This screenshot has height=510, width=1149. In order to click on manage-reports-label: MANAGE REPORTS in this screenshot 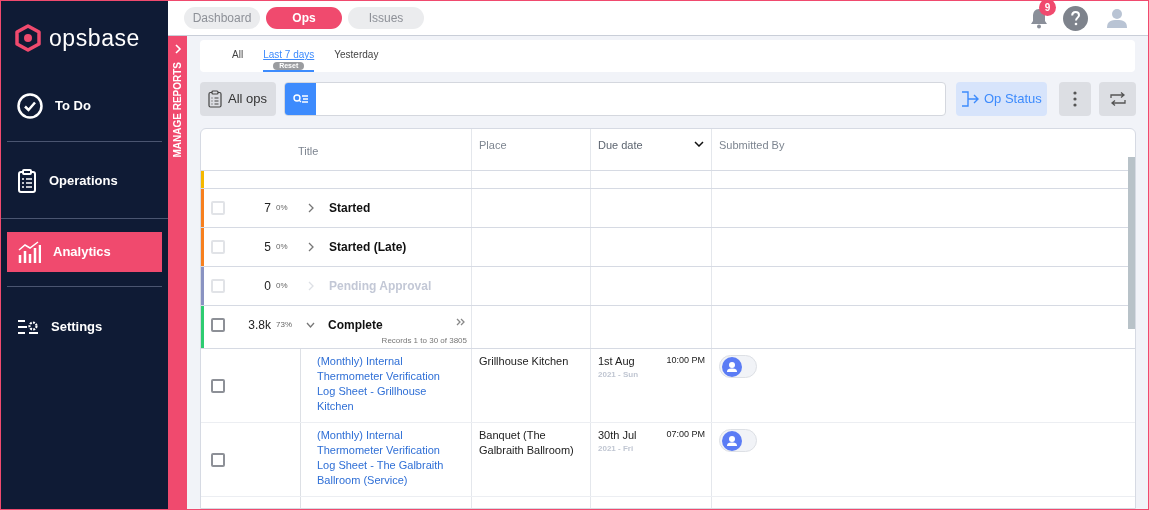, I will do `click(177, 110)`.